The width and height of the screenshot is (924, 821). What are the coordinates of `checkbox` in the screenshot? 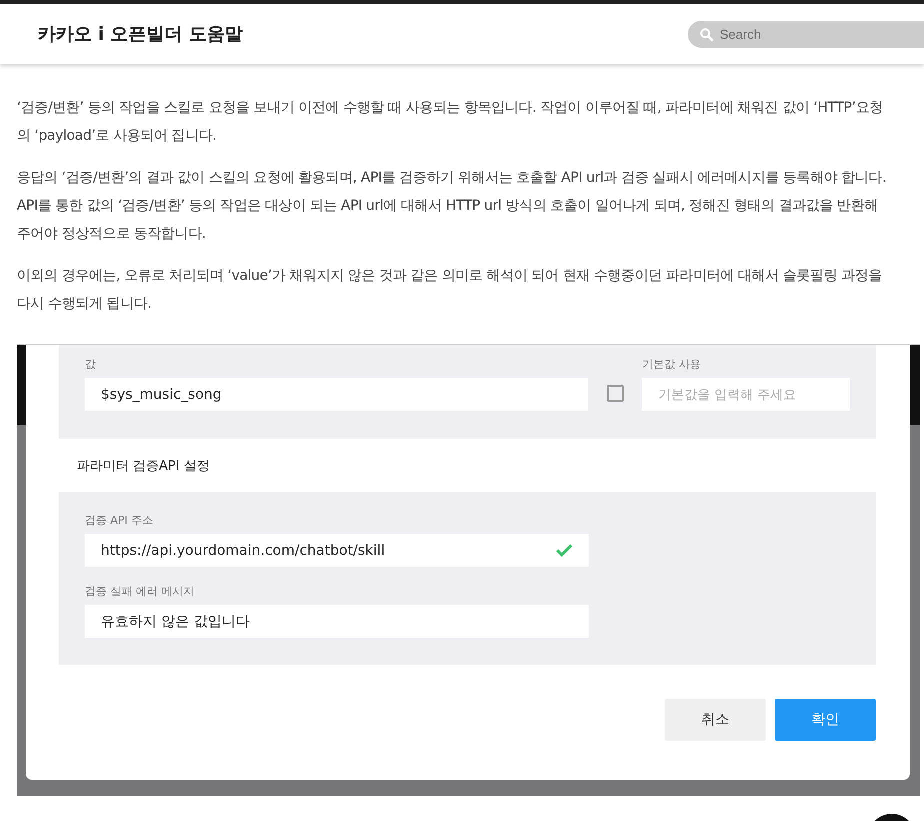 It's located at (615, 393).